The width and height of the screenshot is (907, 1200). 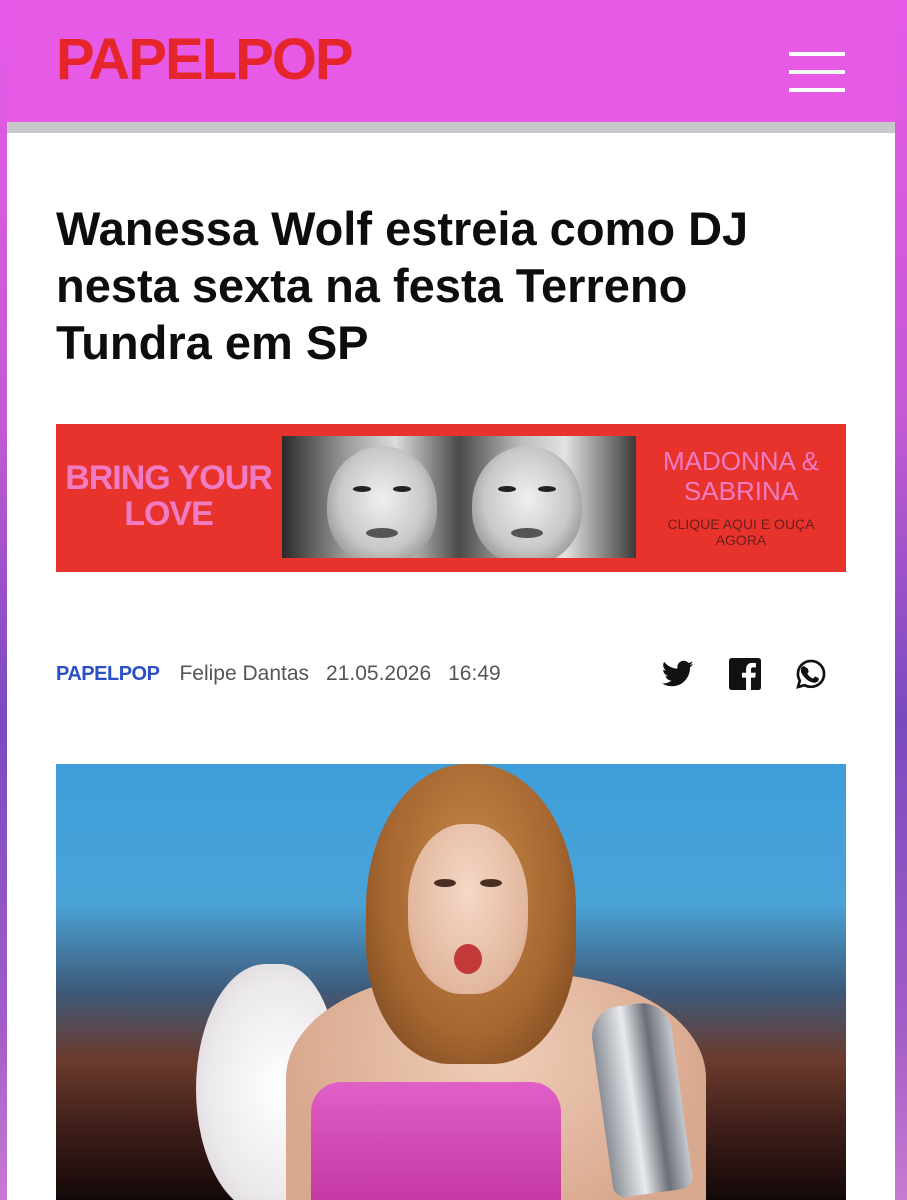 What do you see at coordinates (379, 673) in the screenshot?
I see `publish-date: 21.05.2026` at bounding box center [379, 673].